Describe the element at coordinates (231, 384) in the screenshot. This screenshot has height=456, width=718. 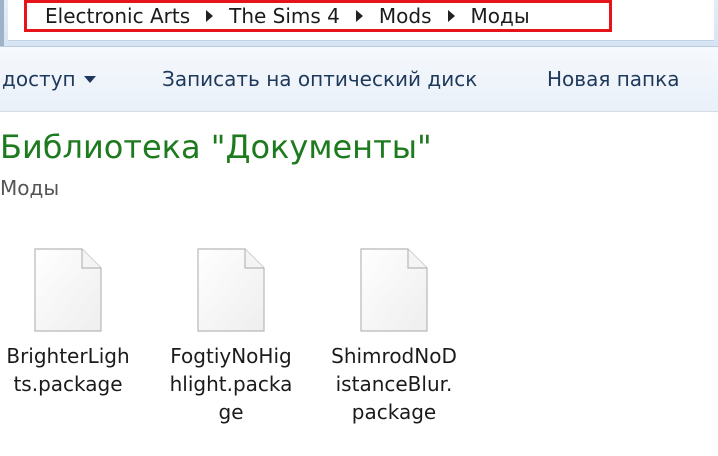
I see `file-name: FogtiyNoHighlight.package` at that location.